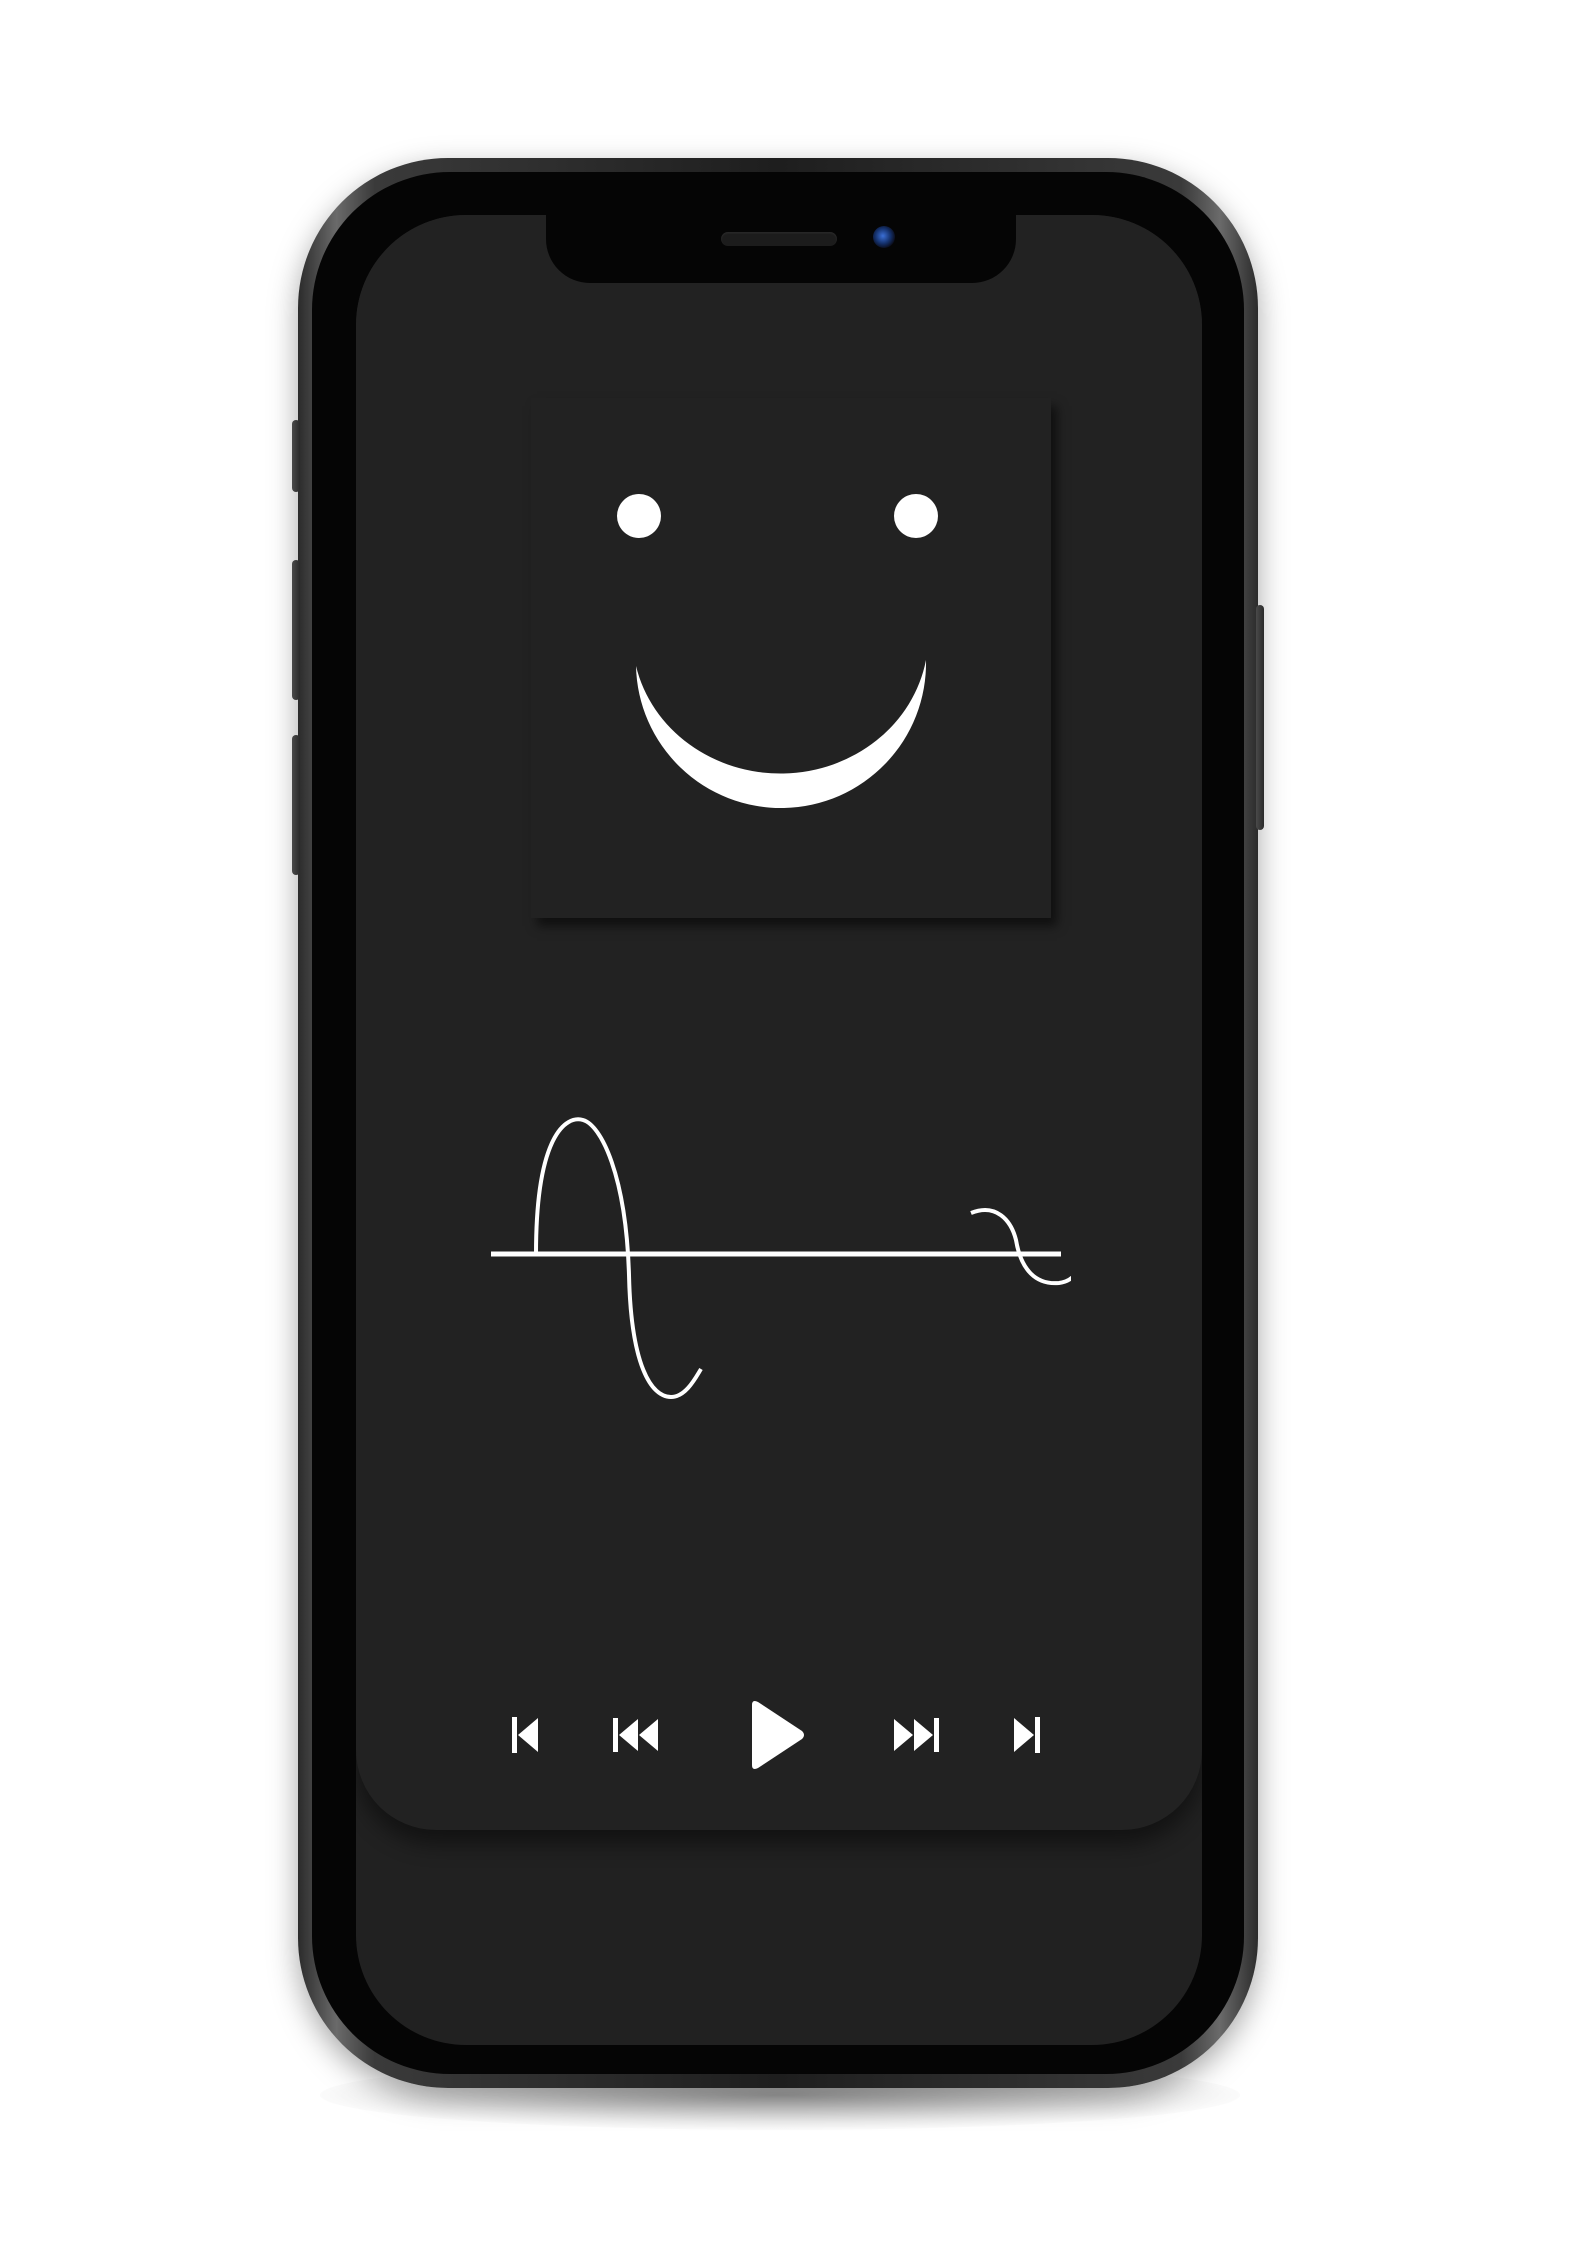 The image size is (1587, 2245). I want to click on rewind-button, so click(636, 1735).